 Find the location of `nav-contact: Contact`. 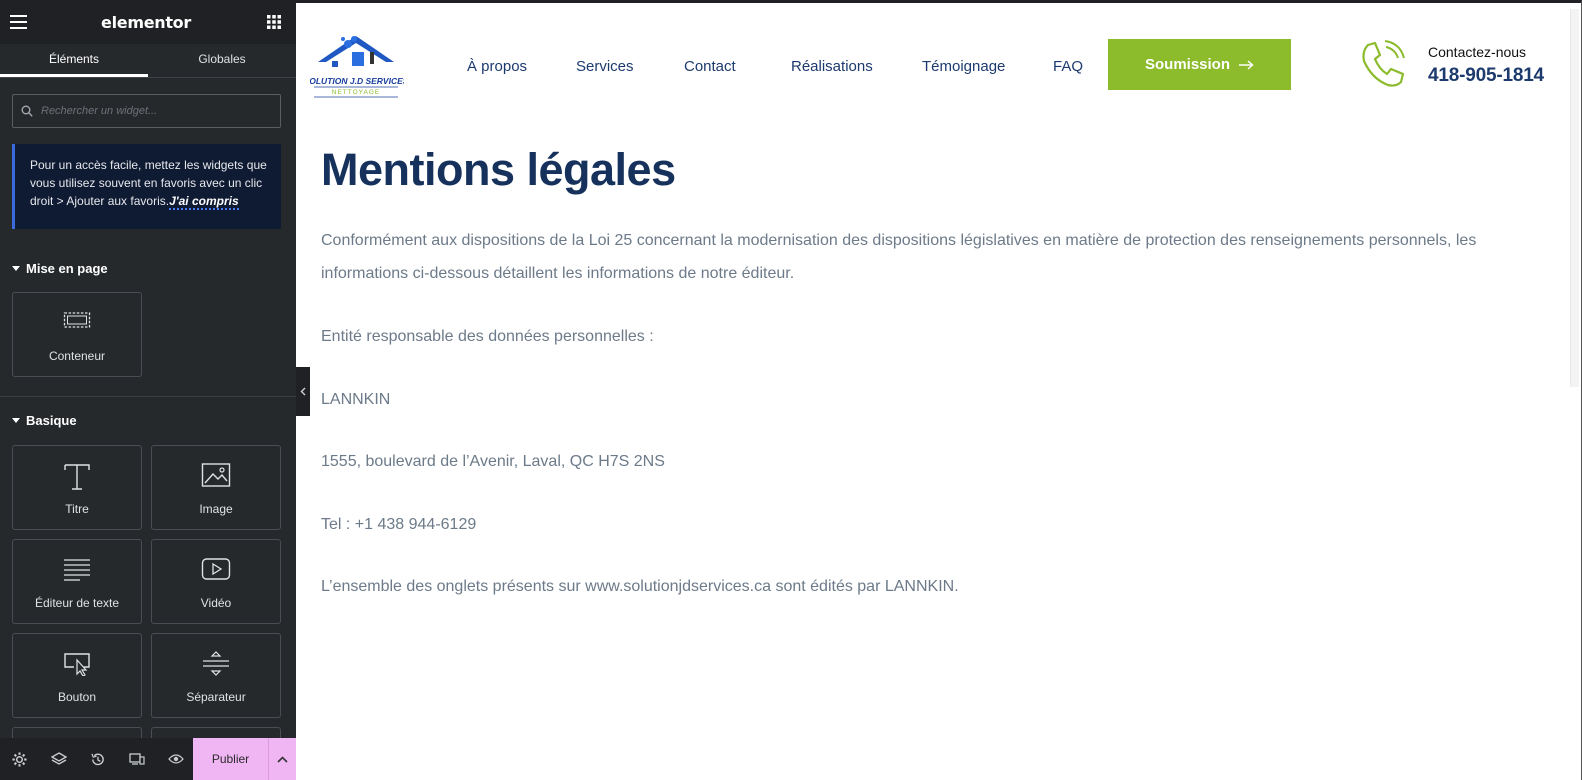

nav-contact: Contact is located at coordinates (710, 66).